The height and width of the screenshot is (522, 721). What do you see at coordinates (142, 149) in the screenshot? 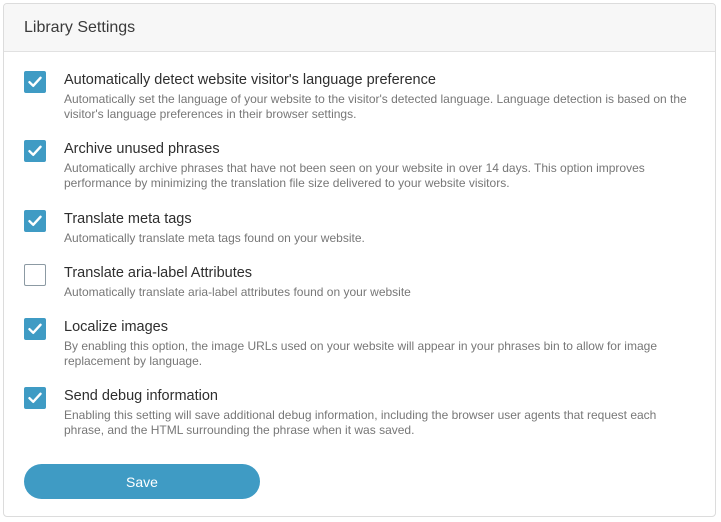
I see `setting-title: Archive unused phrases` at bounding box center [142, 149].